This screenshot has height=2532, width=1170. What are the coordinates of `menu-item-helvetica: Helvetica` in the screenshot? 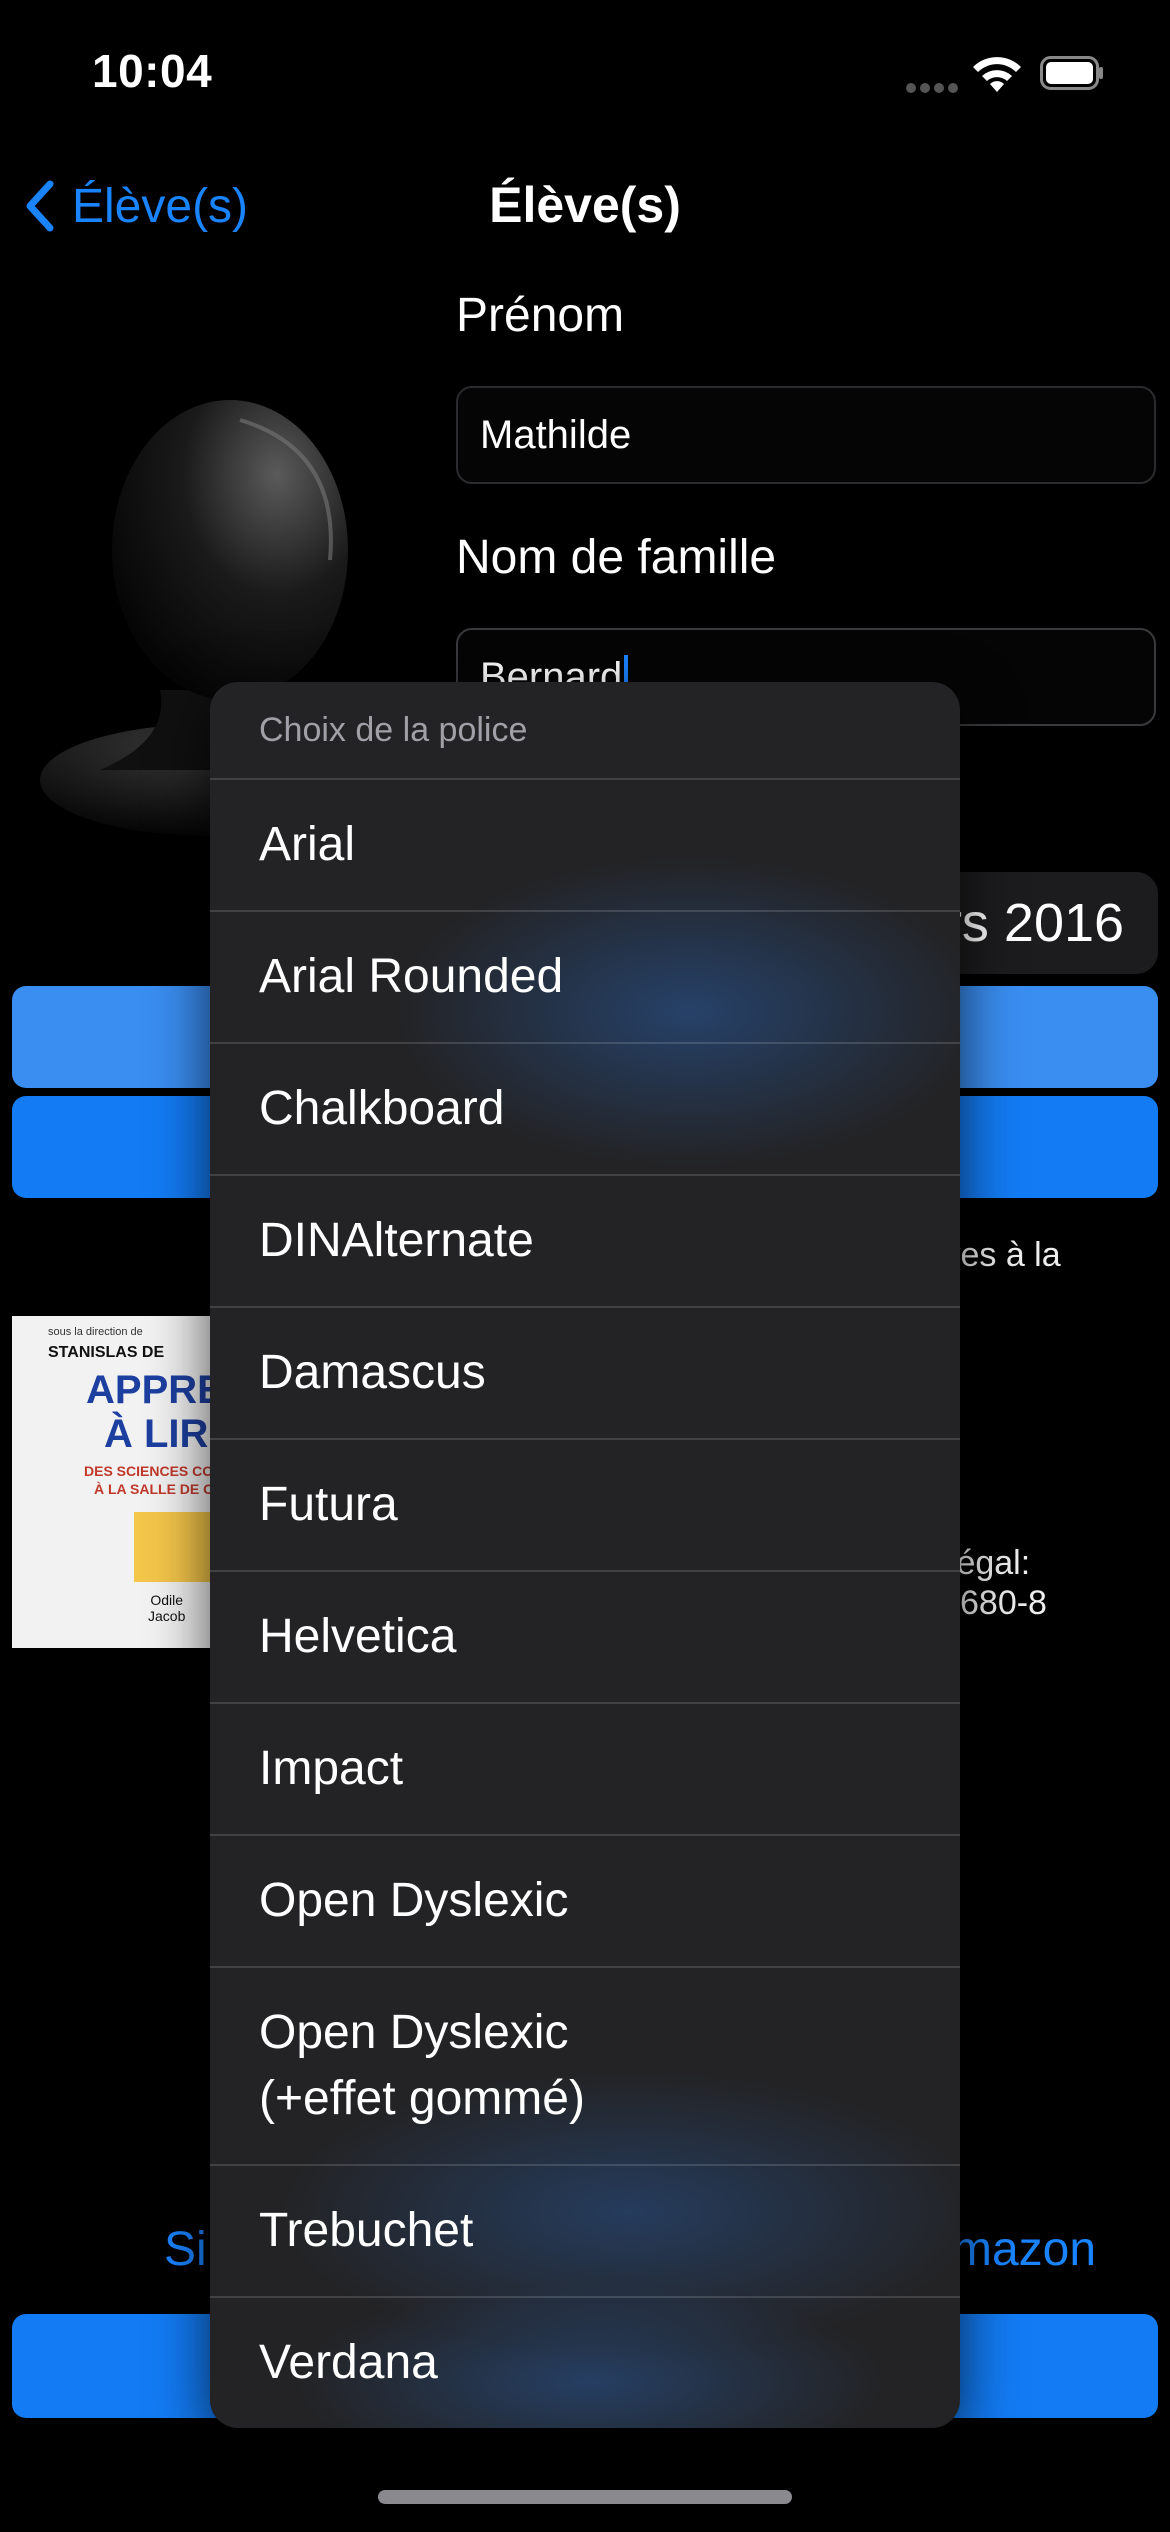 It's located at (585, 1638).